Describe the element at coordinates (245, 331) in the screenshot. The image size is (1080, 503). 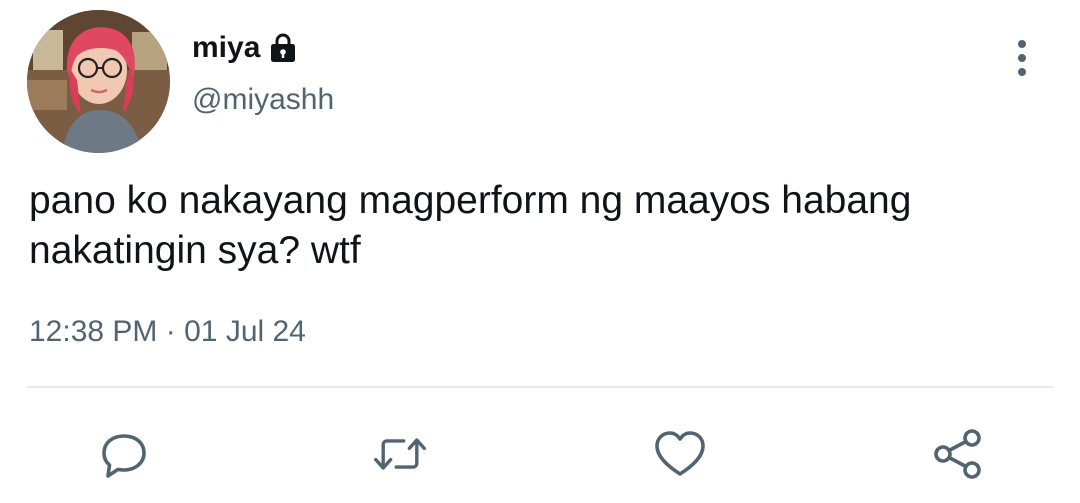
I see `tweet-date: 01 Jul 24` at that location.